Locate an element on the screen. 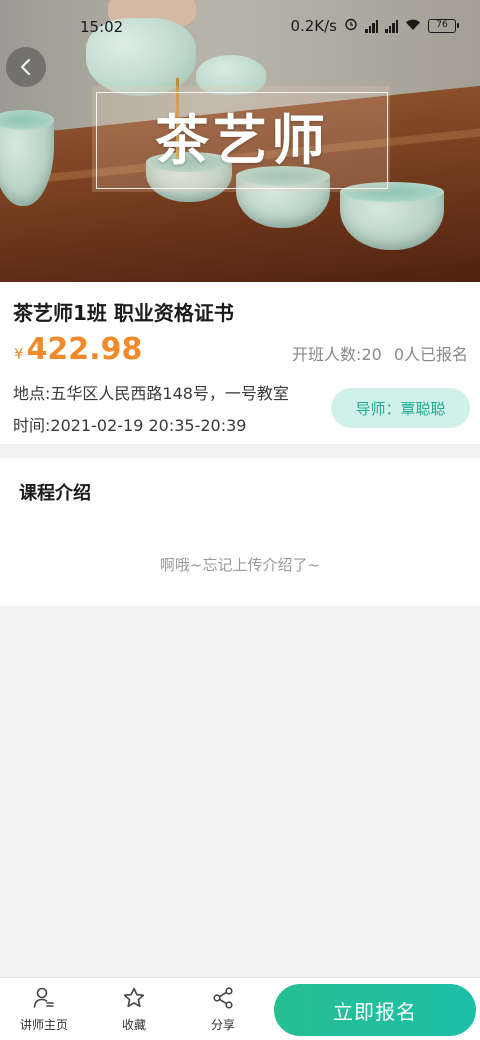  bottom-action-bar: 讲师主页 收藏 分享 立即报名 is located at coordinates (240, 1008).